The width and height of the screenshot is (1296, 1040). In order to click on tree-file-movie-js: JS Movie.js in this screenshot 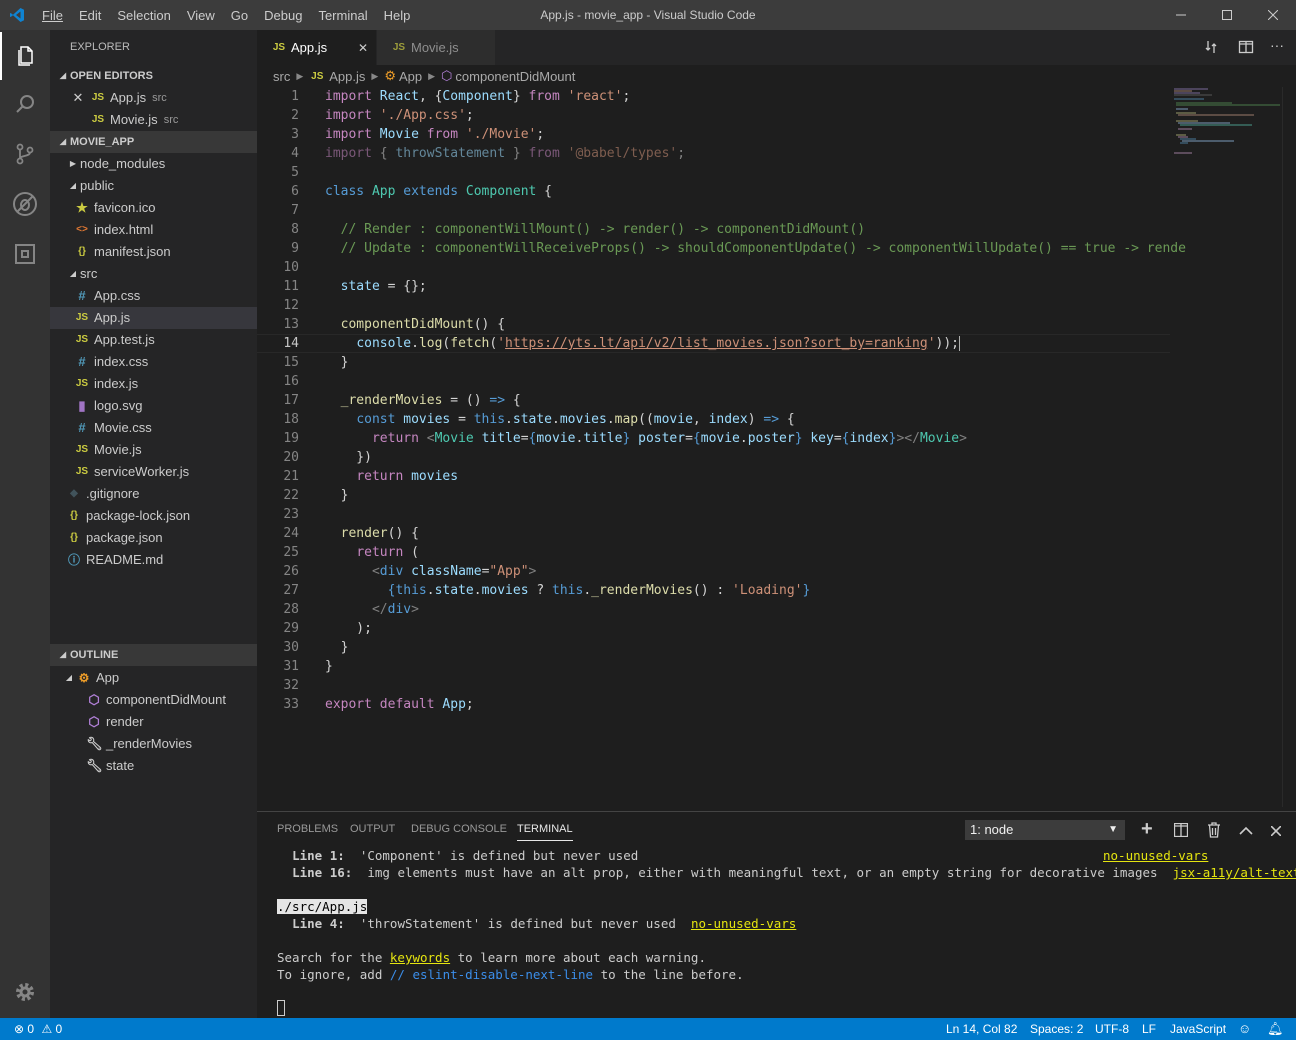, I will do `click(153, 450)`.